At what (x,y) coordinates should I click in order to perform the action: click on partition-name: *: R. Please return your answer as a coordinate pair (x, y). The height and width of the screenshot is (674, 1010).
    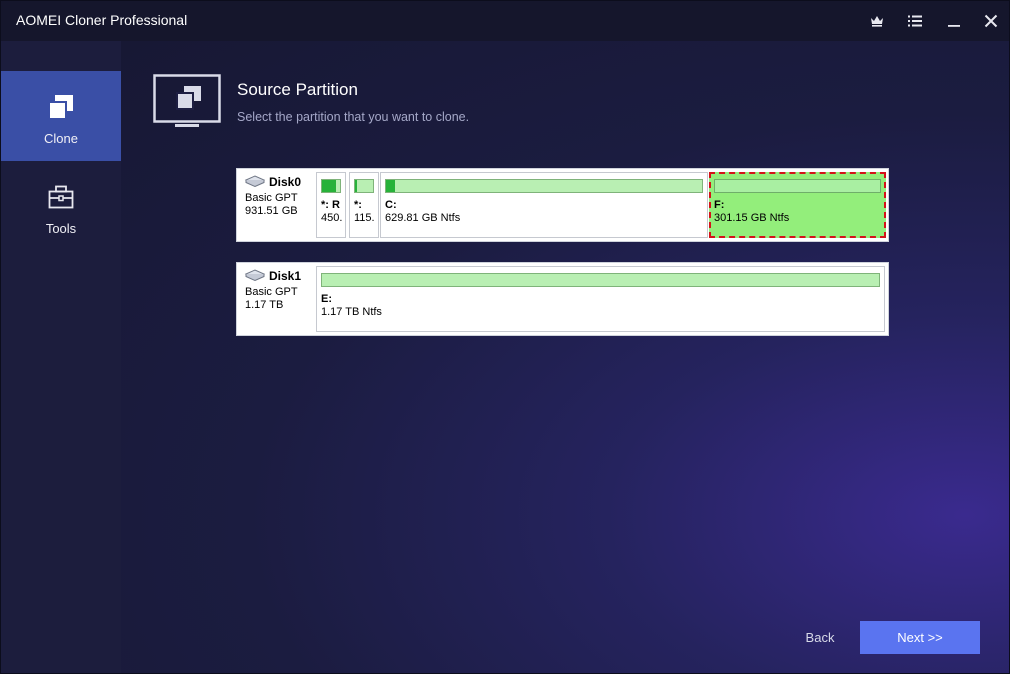
    Looking at the image, I should click on (330, 205).